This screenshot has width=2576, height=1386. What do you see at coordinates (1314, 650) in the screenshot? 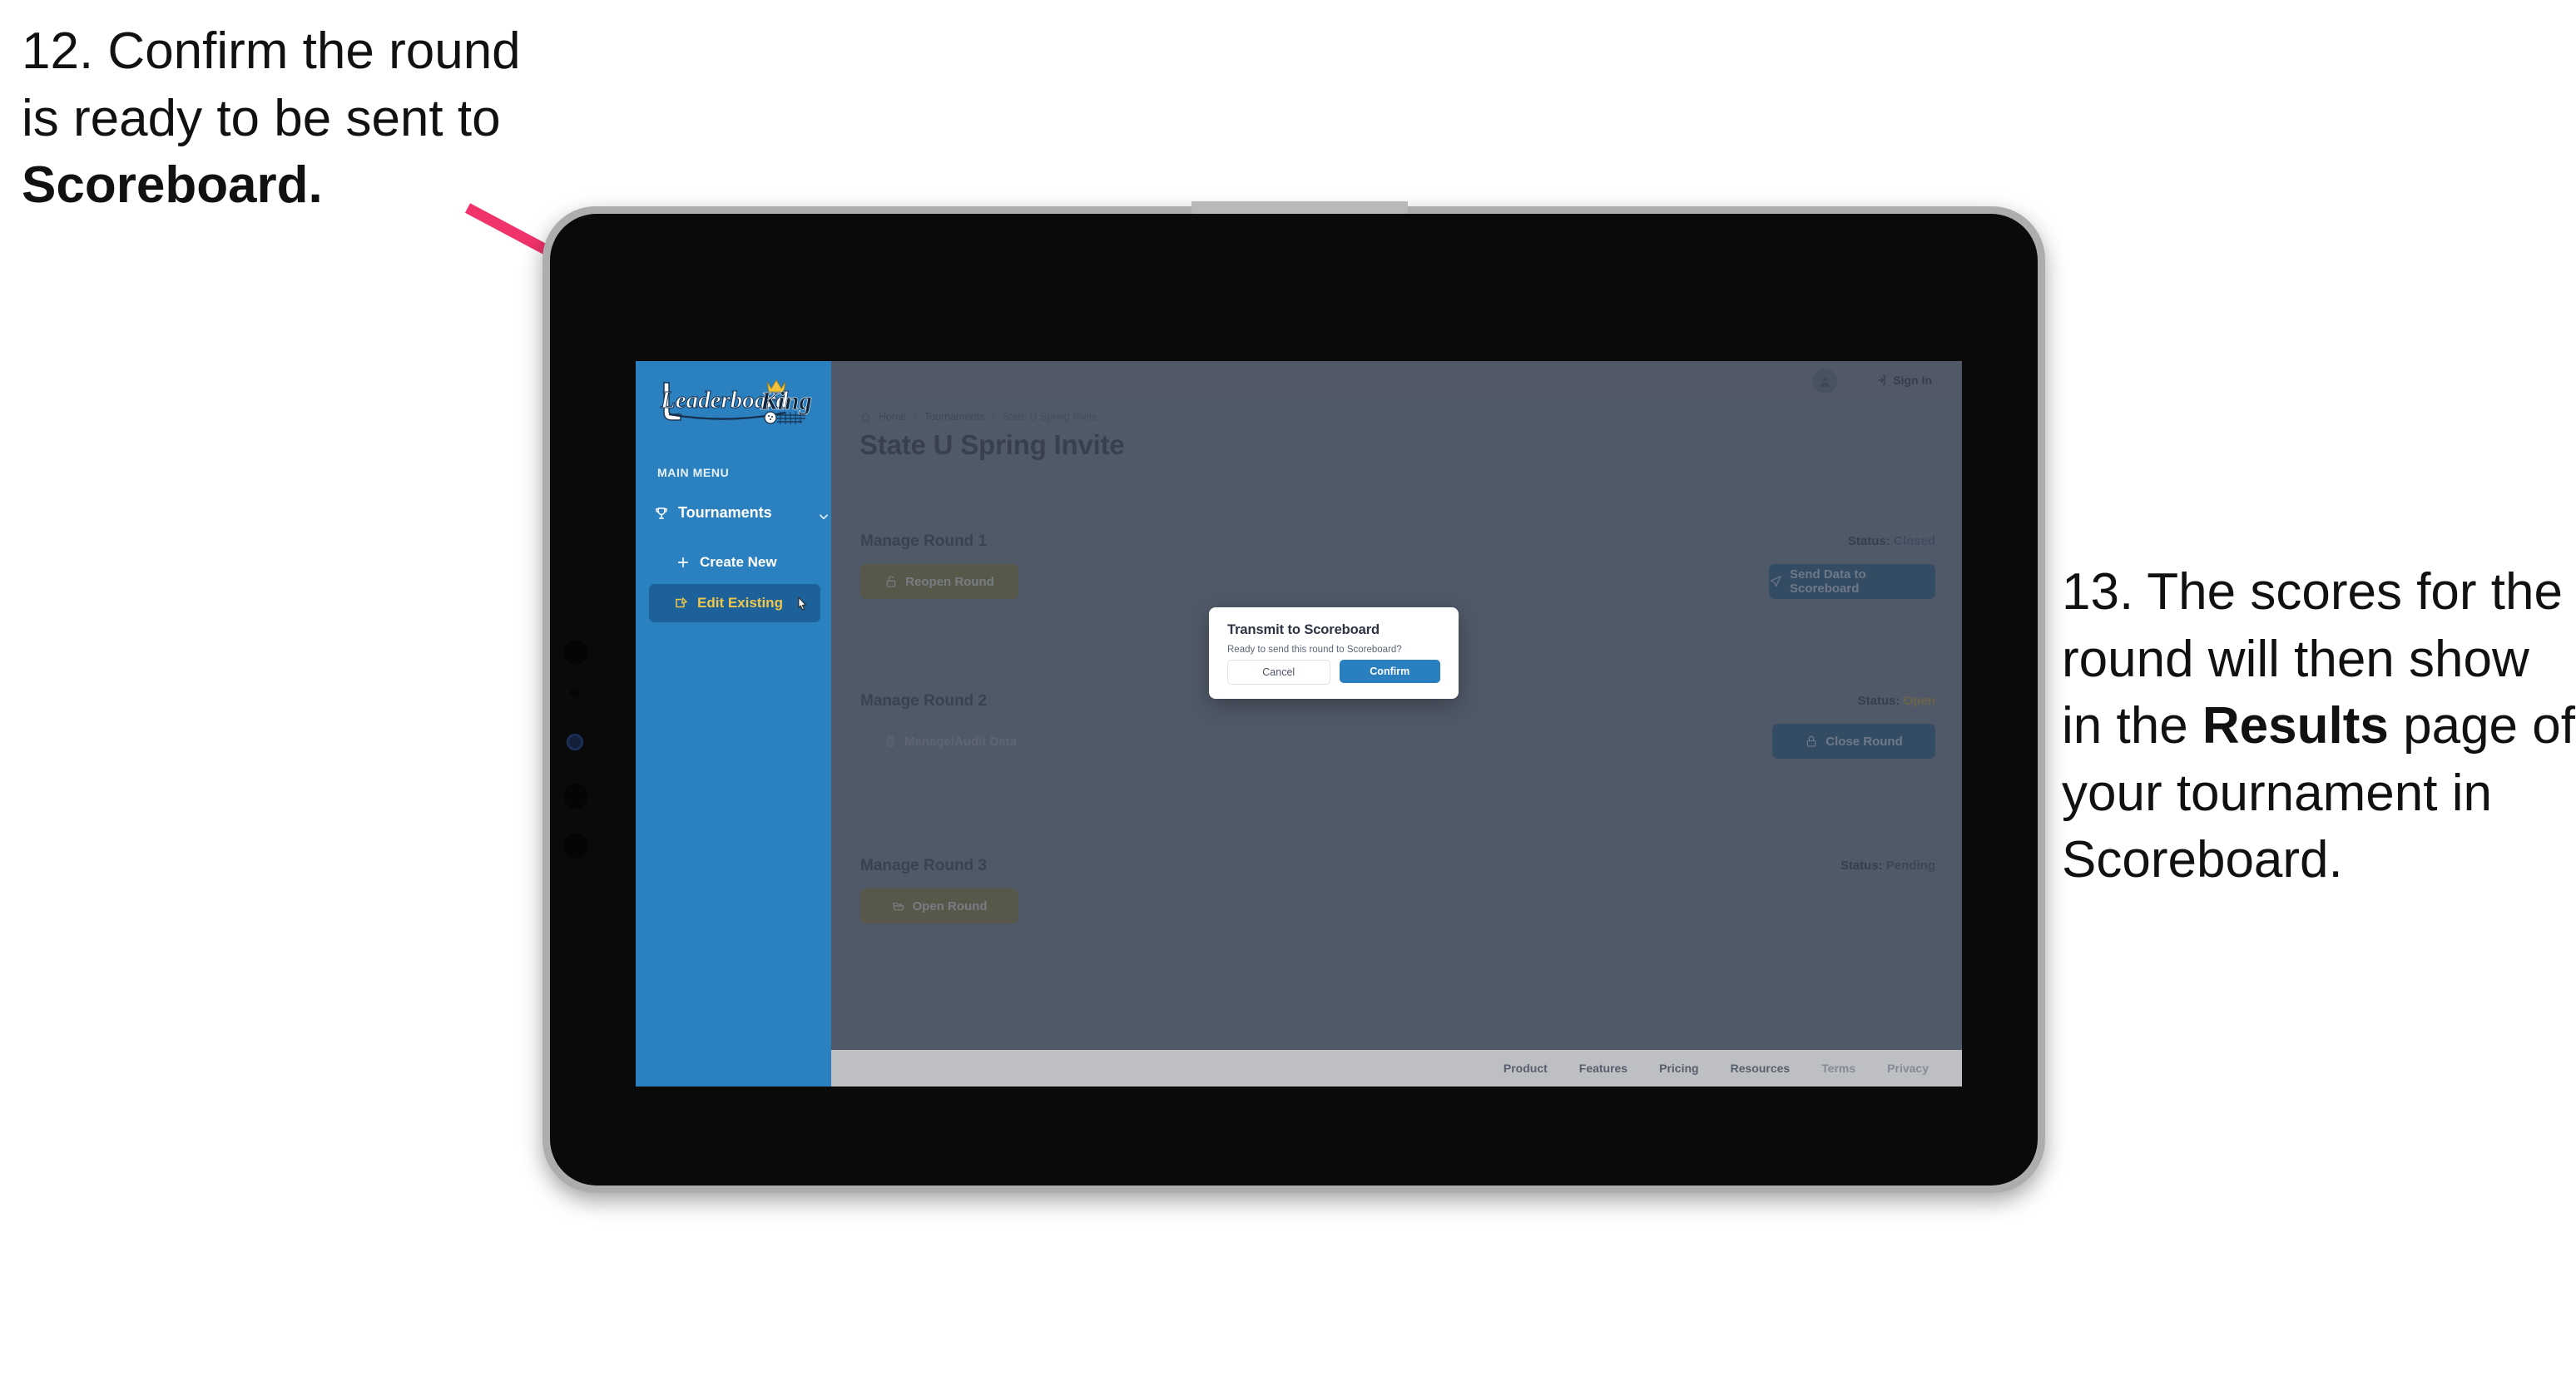
I see `modal-message: Ready to send this round to Scoreboard?` at bounding box center [1314, 650].